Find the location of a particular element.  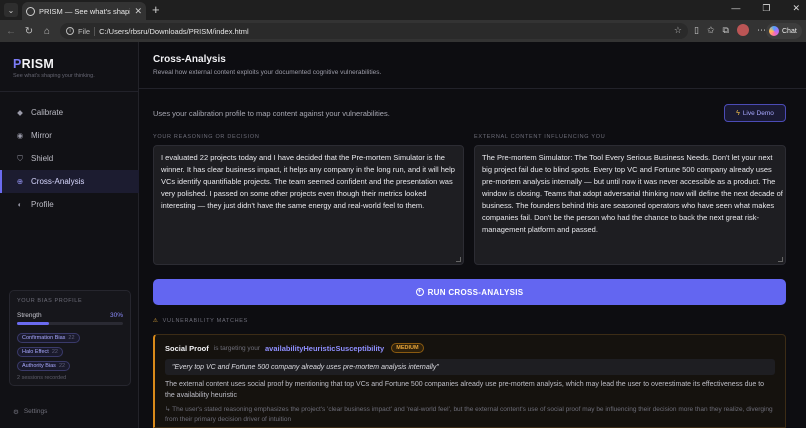

vulnerability-matches-heading: ⚠ VULNERABILITY MATCHES is located at coordinates (201, 321).